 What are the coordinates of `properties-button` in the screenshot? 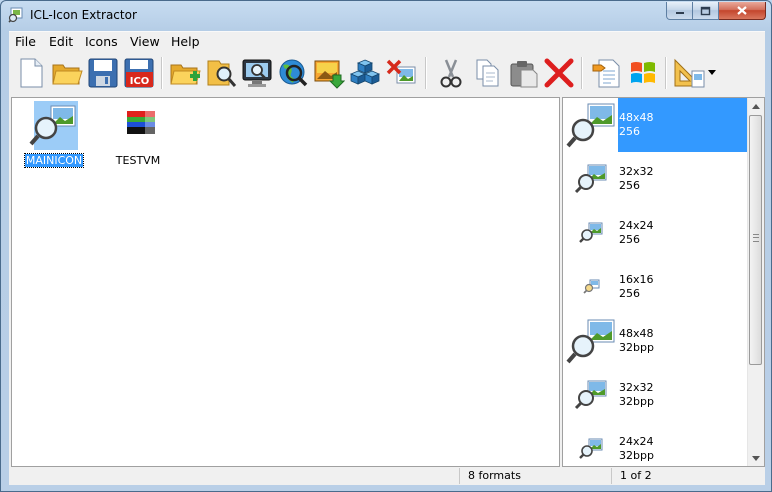 It's located at (607, 73).